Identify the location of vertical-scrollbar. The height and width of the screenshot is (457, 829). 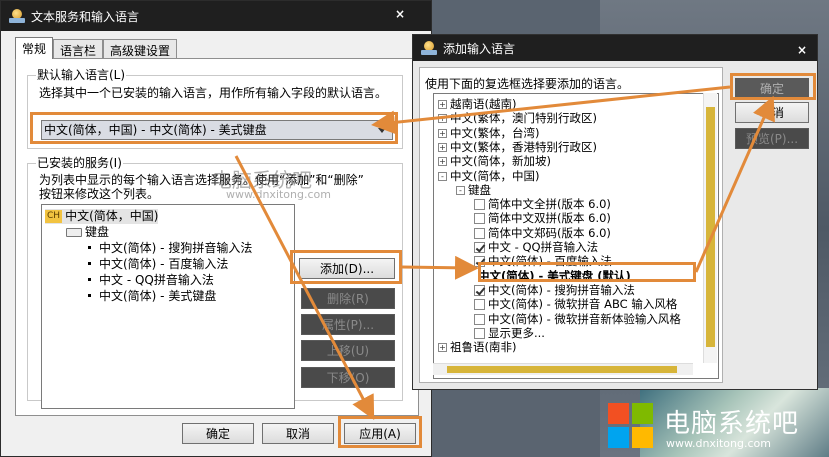
(710, 228).